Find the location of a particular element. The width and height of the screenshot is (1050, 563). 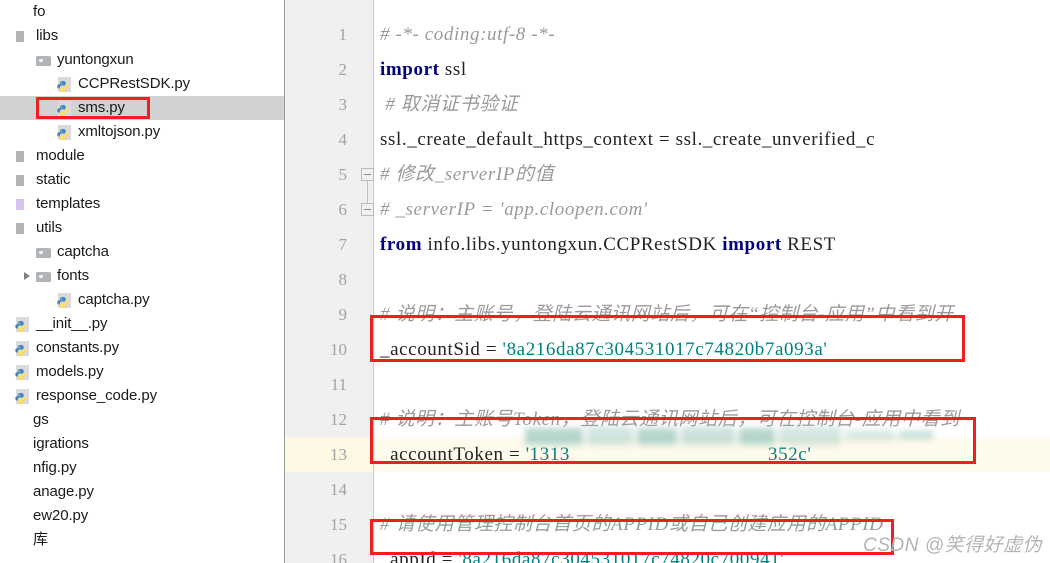

code-text: # -*- coding:utf-8 -*- is located at coordinates (467, 34).